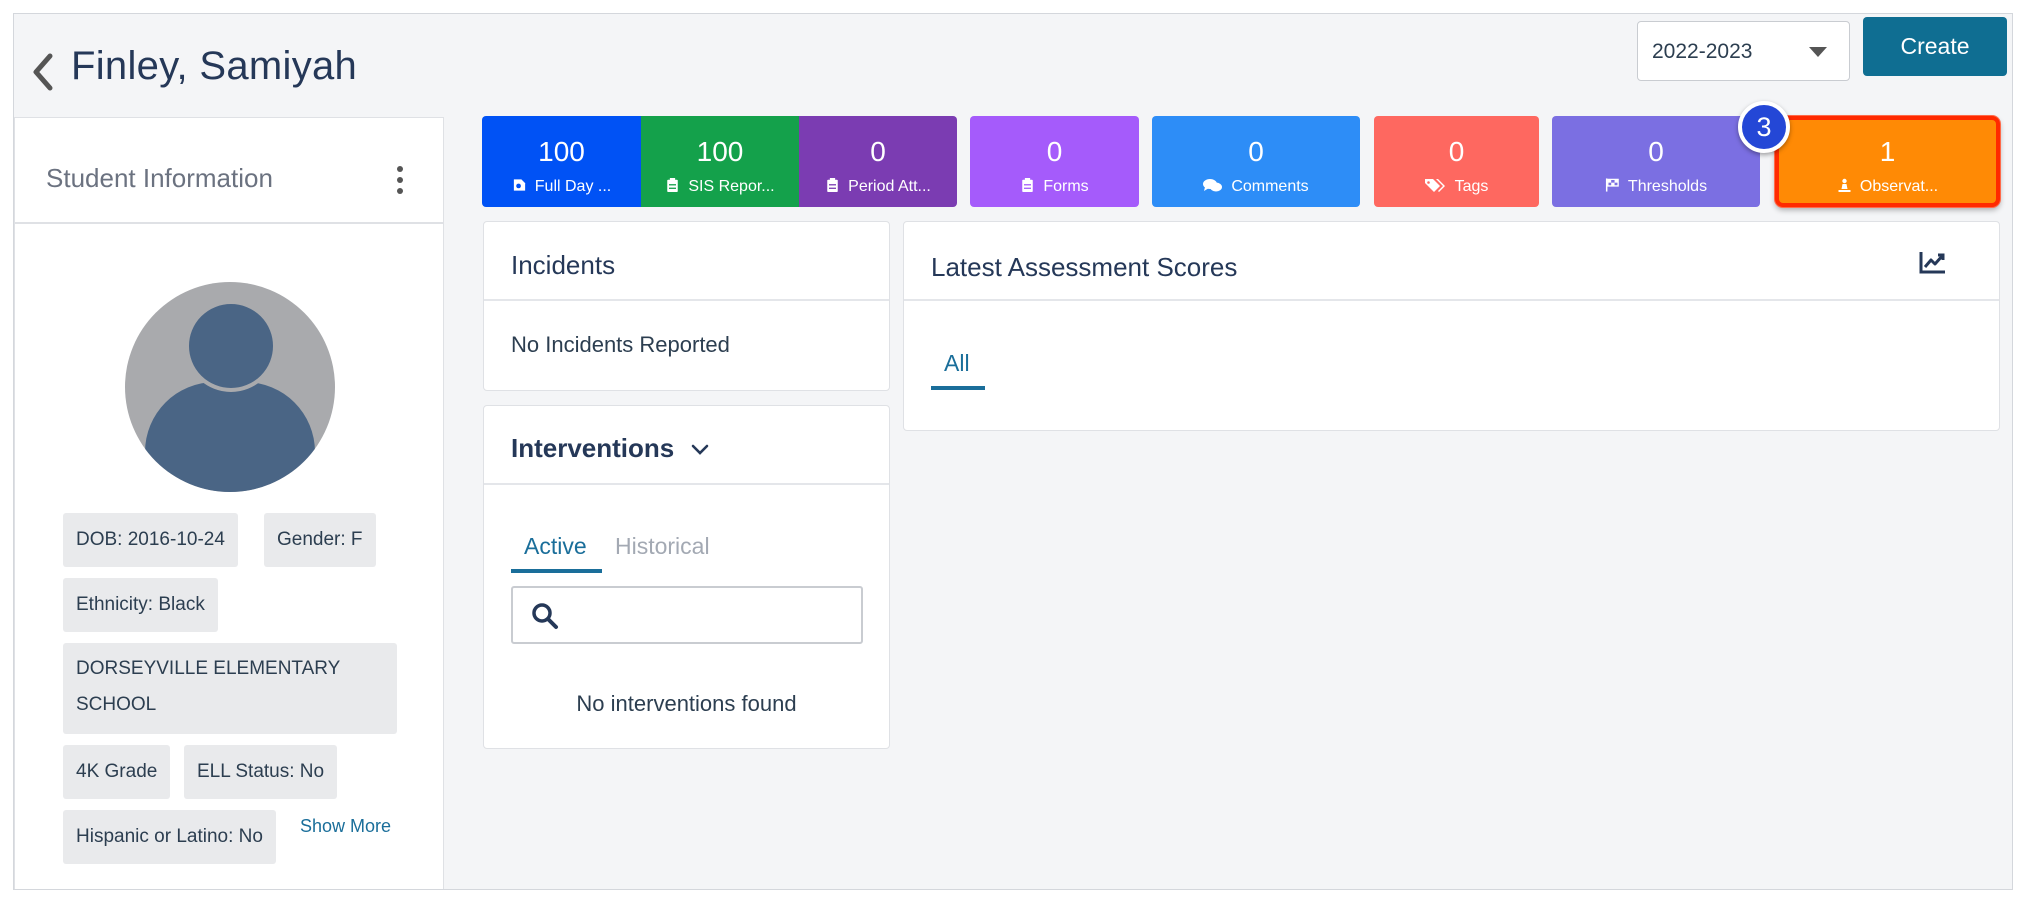 The image size is (2024, 904). I want to click on hispanic-chip: Hispanic or Latino: No, so click(169, 837).